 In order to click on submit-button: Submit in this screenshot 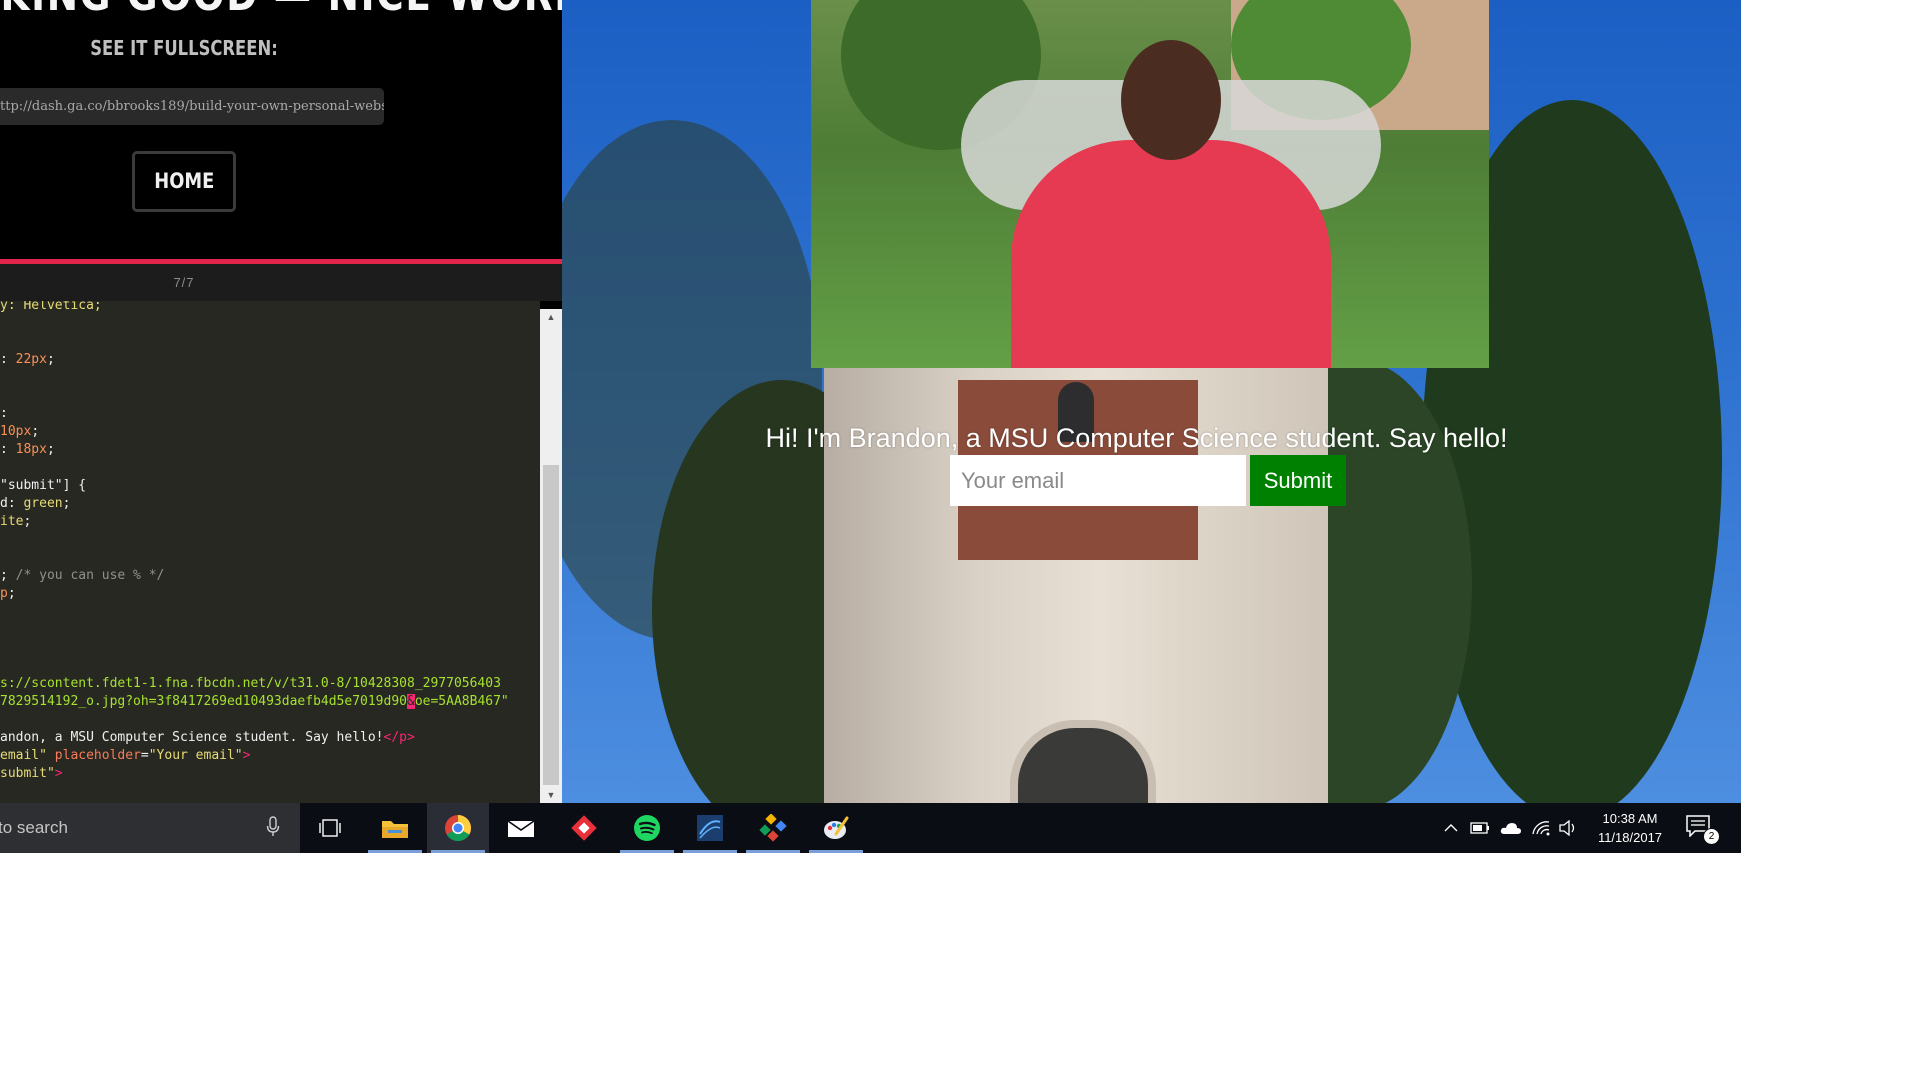, I will do `click(1298, 480)`.